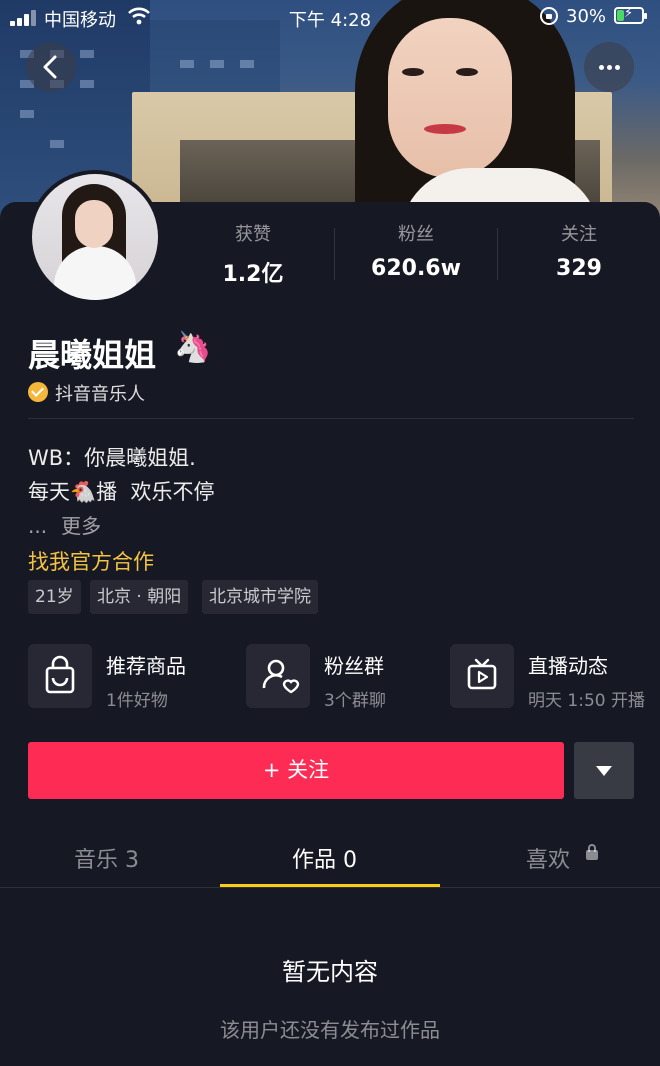 Image resolution: width=660 pixels, height=1066 pixels. What do you see at coordinates (355, 701) in the screenshot?
I see `feature-subtitle: 3个群聊` at bounding box center [355, 701].